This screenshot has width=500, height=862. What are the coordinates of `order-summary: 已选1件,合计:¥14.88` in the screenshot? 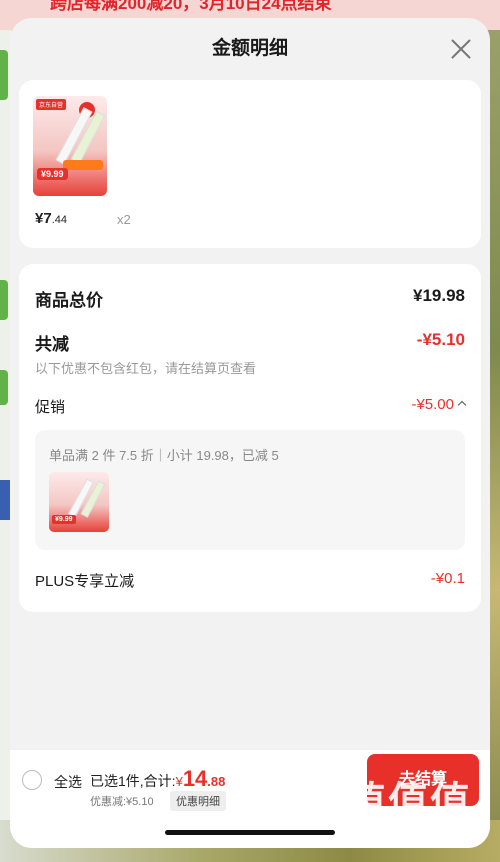 It's located at (158, 778).